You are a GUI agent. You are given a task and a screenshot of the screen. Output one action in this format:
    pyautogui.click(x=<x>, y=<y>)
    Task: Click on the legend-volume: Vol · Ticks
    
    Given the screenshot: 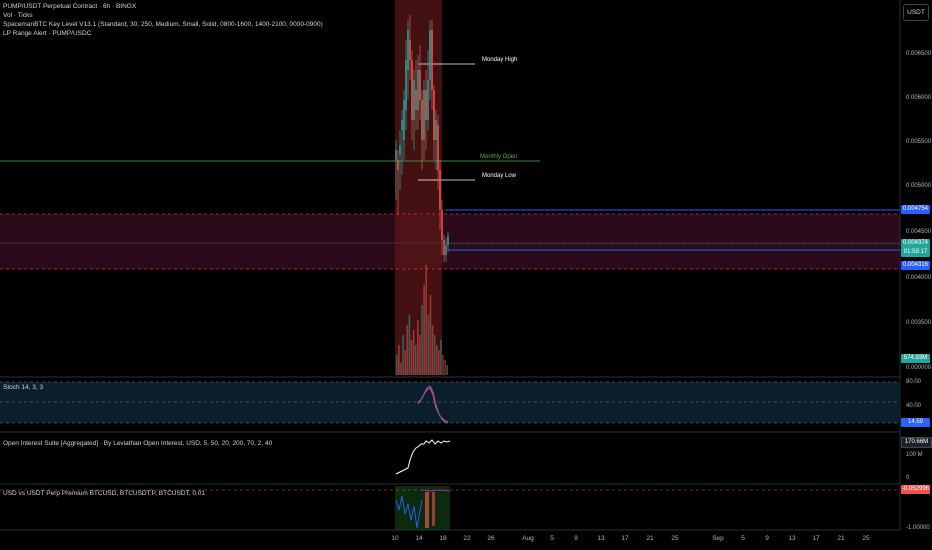 What is the action you would take?
    pyautogui.click(x=18, y=16)
    